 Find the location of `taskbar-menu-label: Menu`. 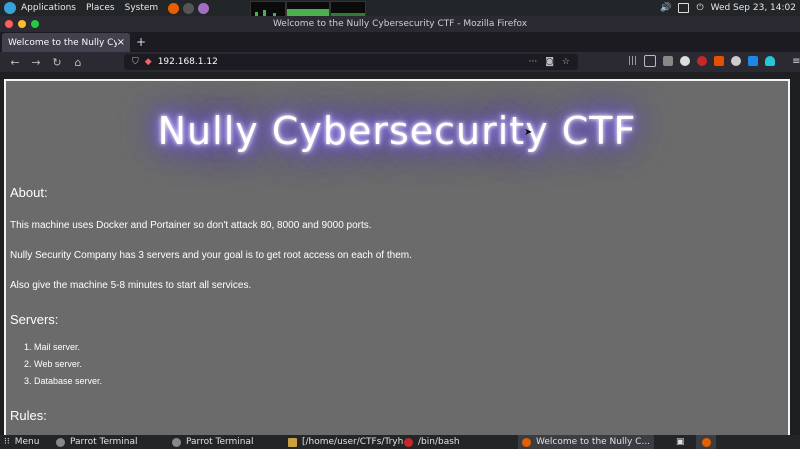

taskbar-menu-label: Menu is located at coordinates (27, 442).